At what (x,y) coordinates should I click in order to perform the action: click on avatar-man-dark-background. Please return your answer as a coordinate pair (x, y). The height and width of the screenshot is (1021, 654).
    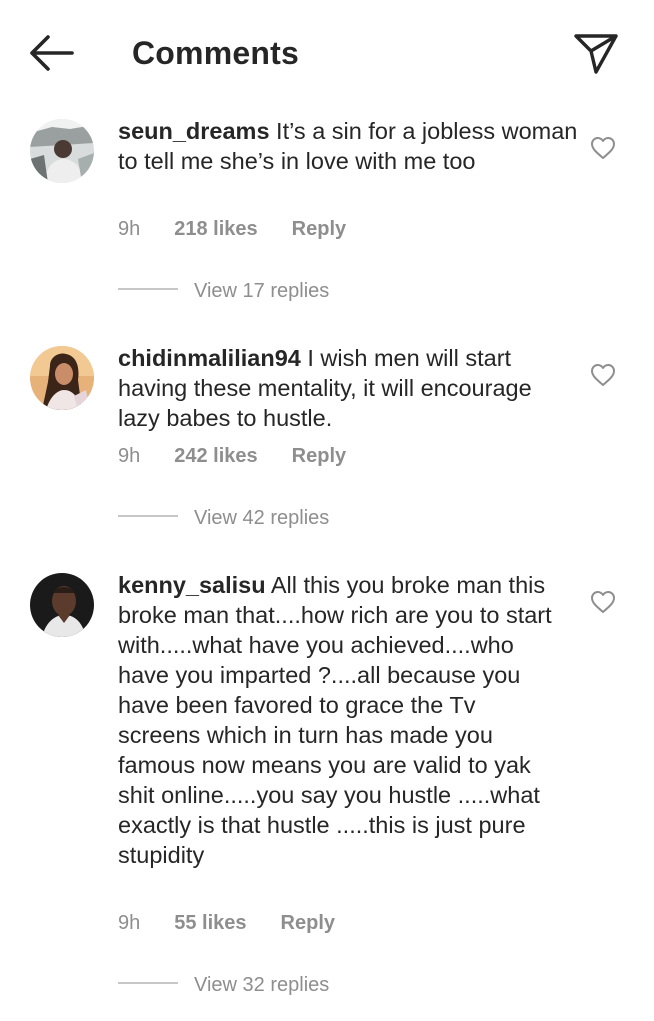
    Looking at the image, I should click on (62, 605).